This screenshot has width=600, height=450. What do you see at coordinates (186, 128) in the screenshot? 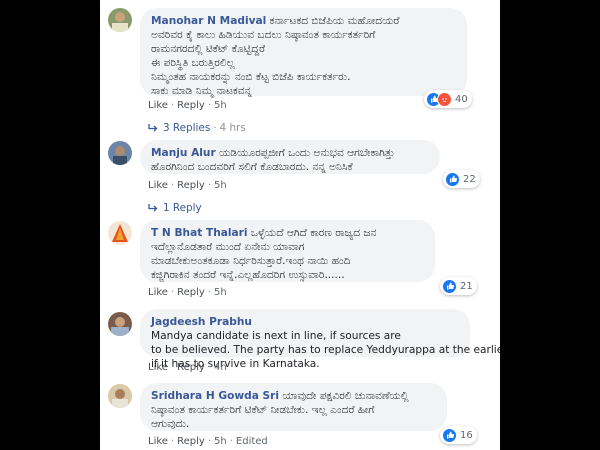
I see `replies-count: 3 Replies` at bounding box center [186, 128].